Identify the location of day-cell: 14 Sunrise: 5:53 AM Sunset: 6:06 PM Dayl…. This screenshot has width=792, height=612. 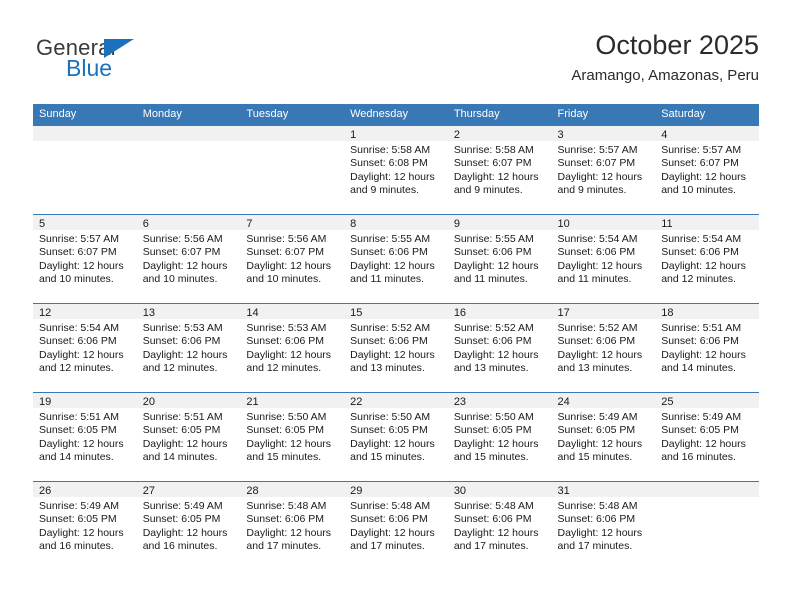
(292, 348).